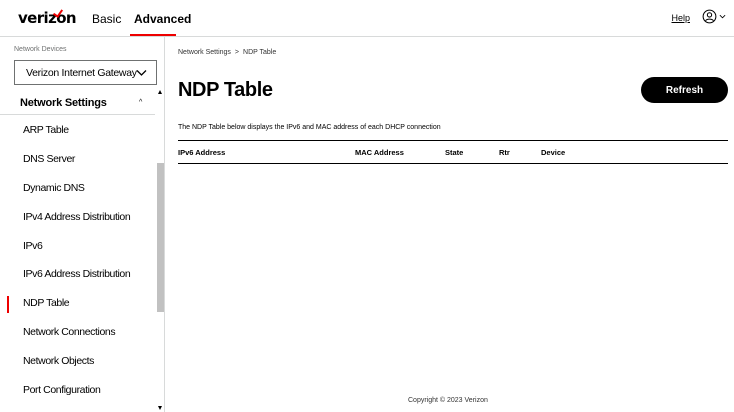 The width and height of the screenshot is (734, 412). What do you see at coordinates (69, 332) in the screenshot?
I see `sidebar-item-label: Network Connections` at bounding box center [69, 332].